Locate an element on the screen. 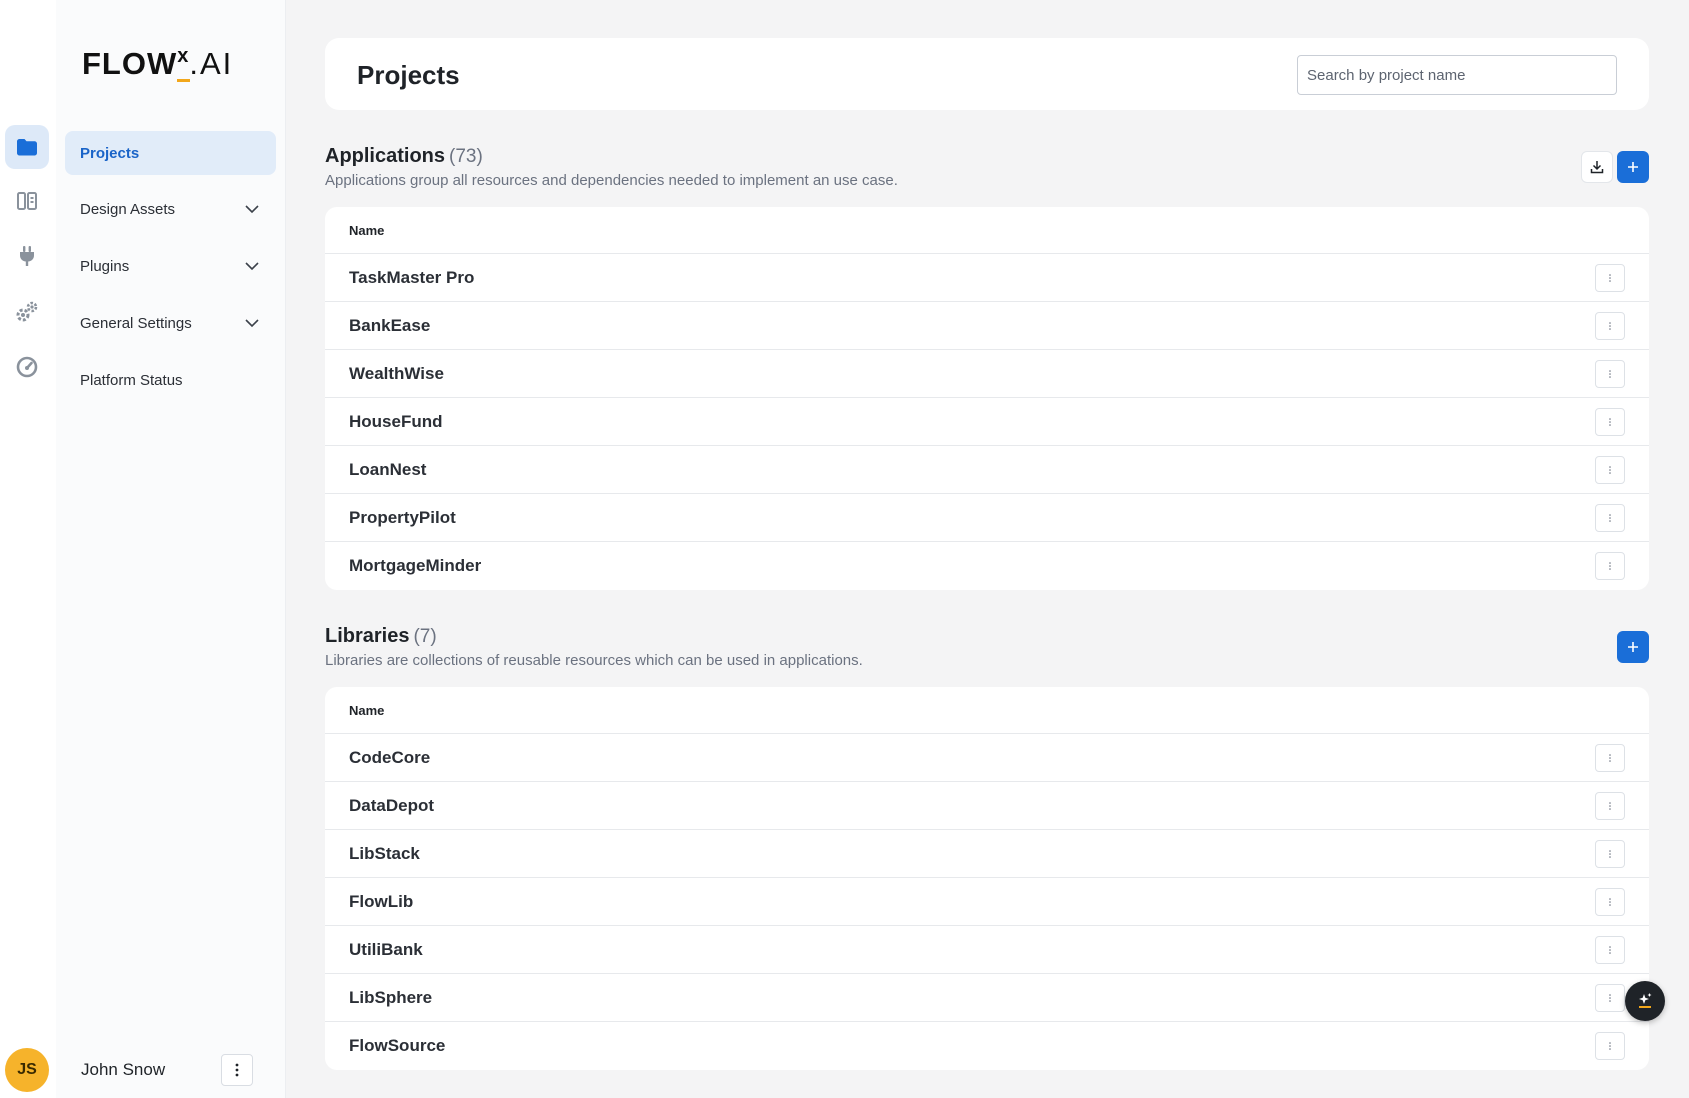 Image resolution: width=1689 pixels, height=1098 pixels. sparkle-icon is located at coordinates (1645, 1000).